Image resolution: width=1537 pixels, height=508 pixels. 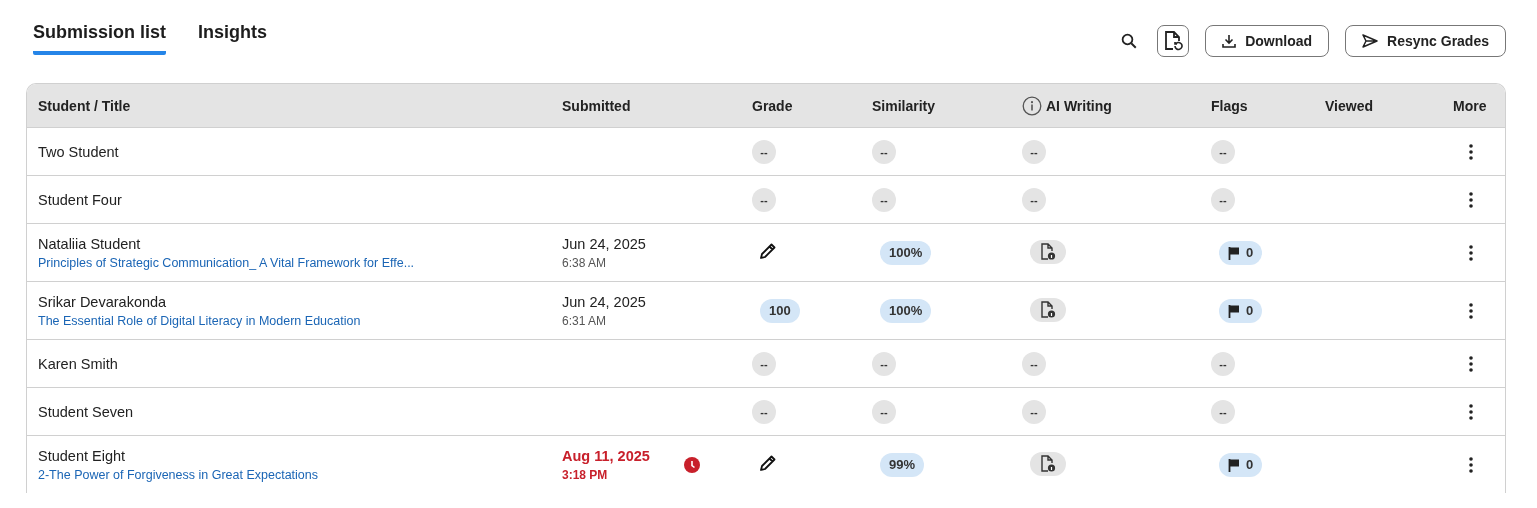 I want to click on document-refresh-icon, so click(x=1173, y=41).